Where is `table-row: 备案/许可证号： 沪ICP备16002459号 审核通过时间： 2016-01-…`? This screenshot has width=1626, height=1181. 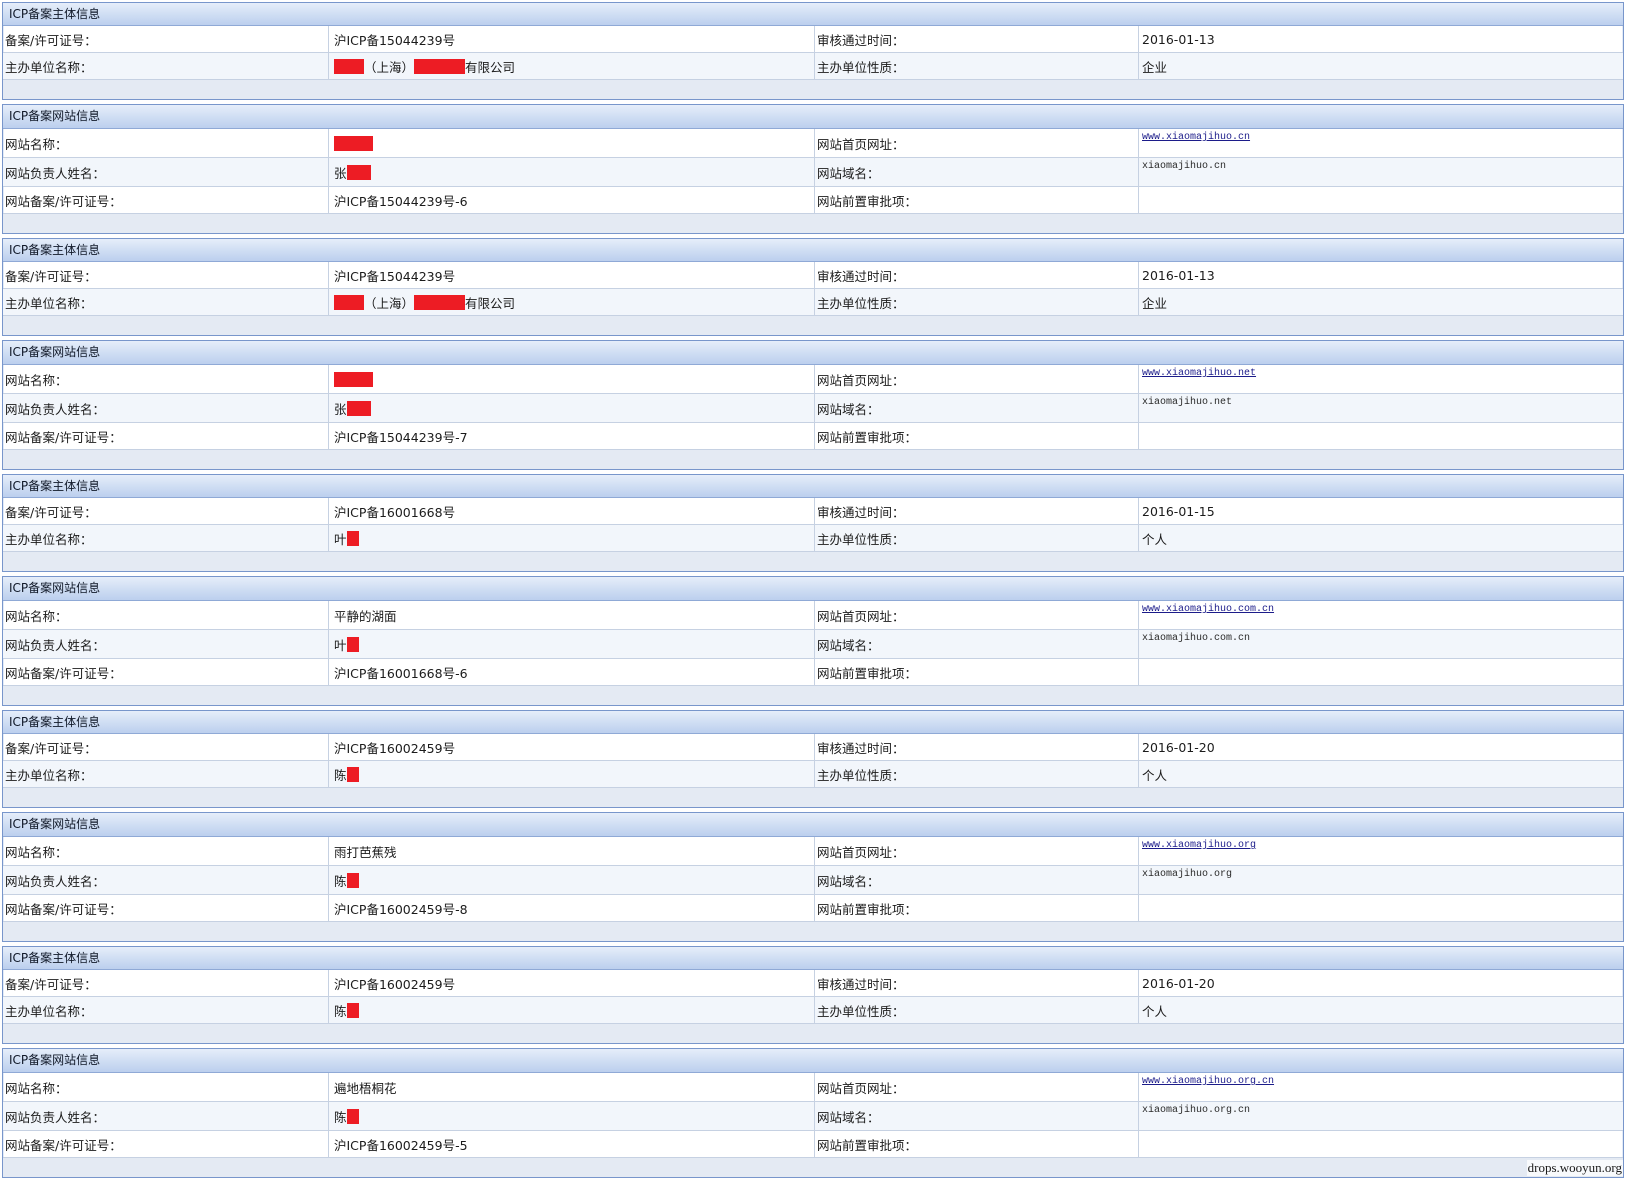 table-row: 备案/许可证号： 沪ICP备16002459号 审核通过时间： 2016-01-… is located at coordinates (813, 747).